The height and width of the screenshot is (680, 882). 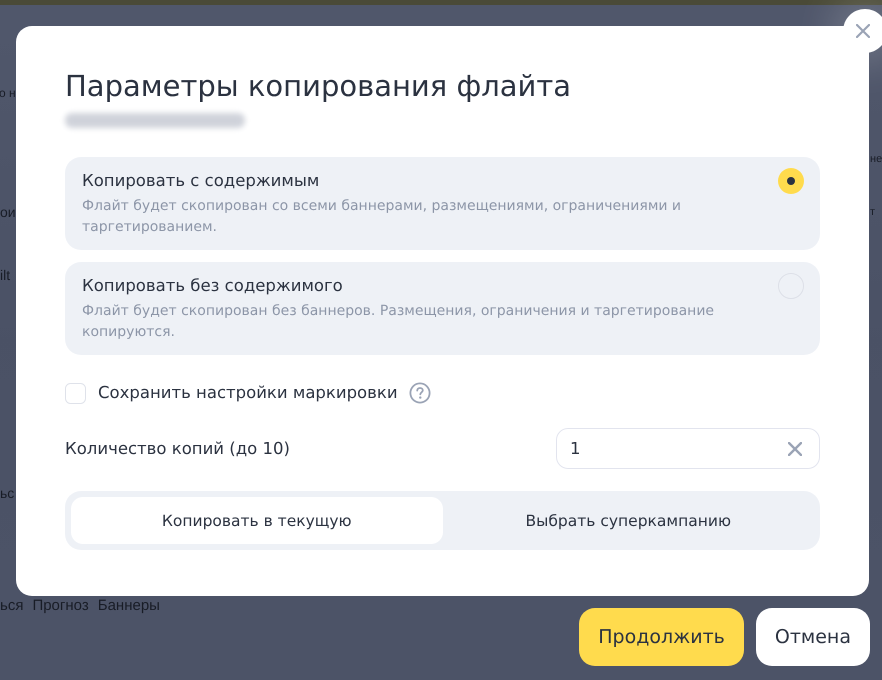 I want to click on segment-tab: Копировать в текущую, so click(x=256, y=520).